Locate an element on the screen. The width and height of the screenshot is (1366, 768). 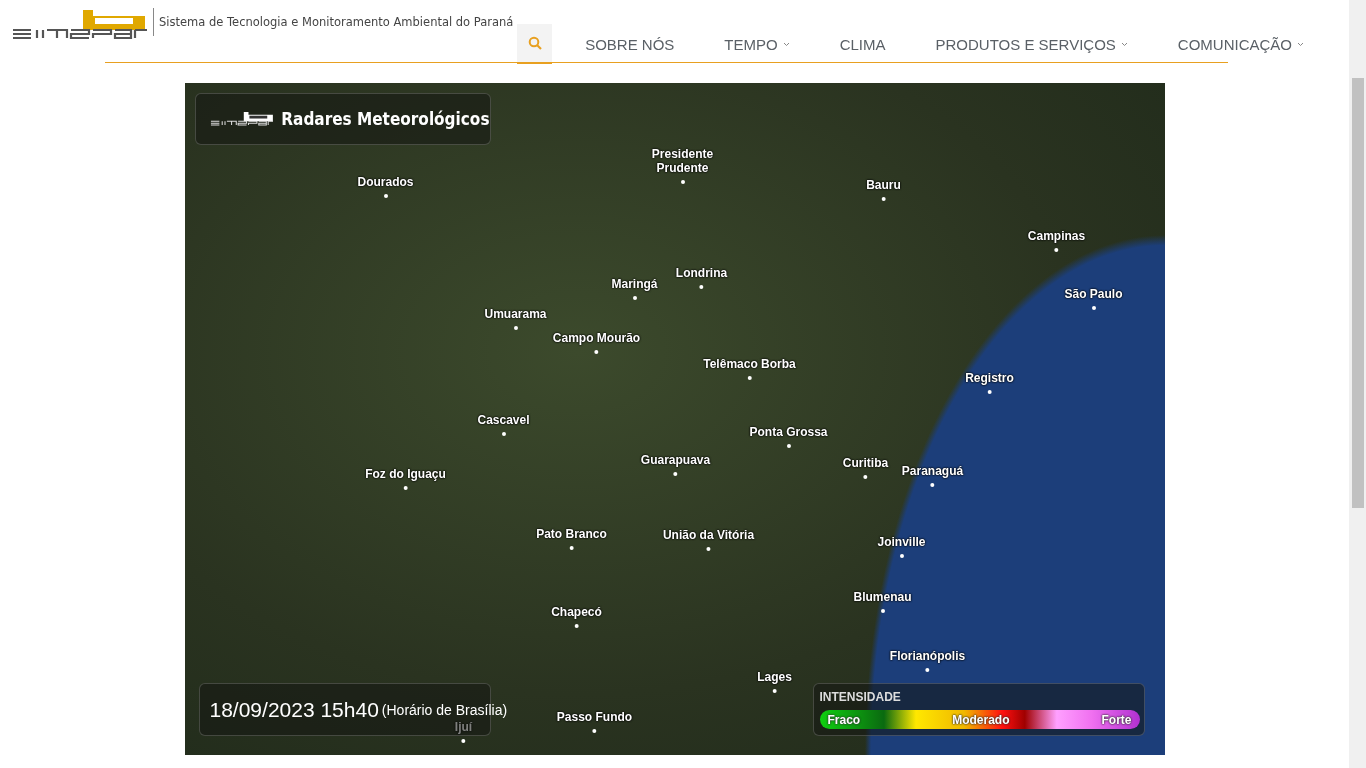
city-label: Registro is located at coordinates (989, 378).